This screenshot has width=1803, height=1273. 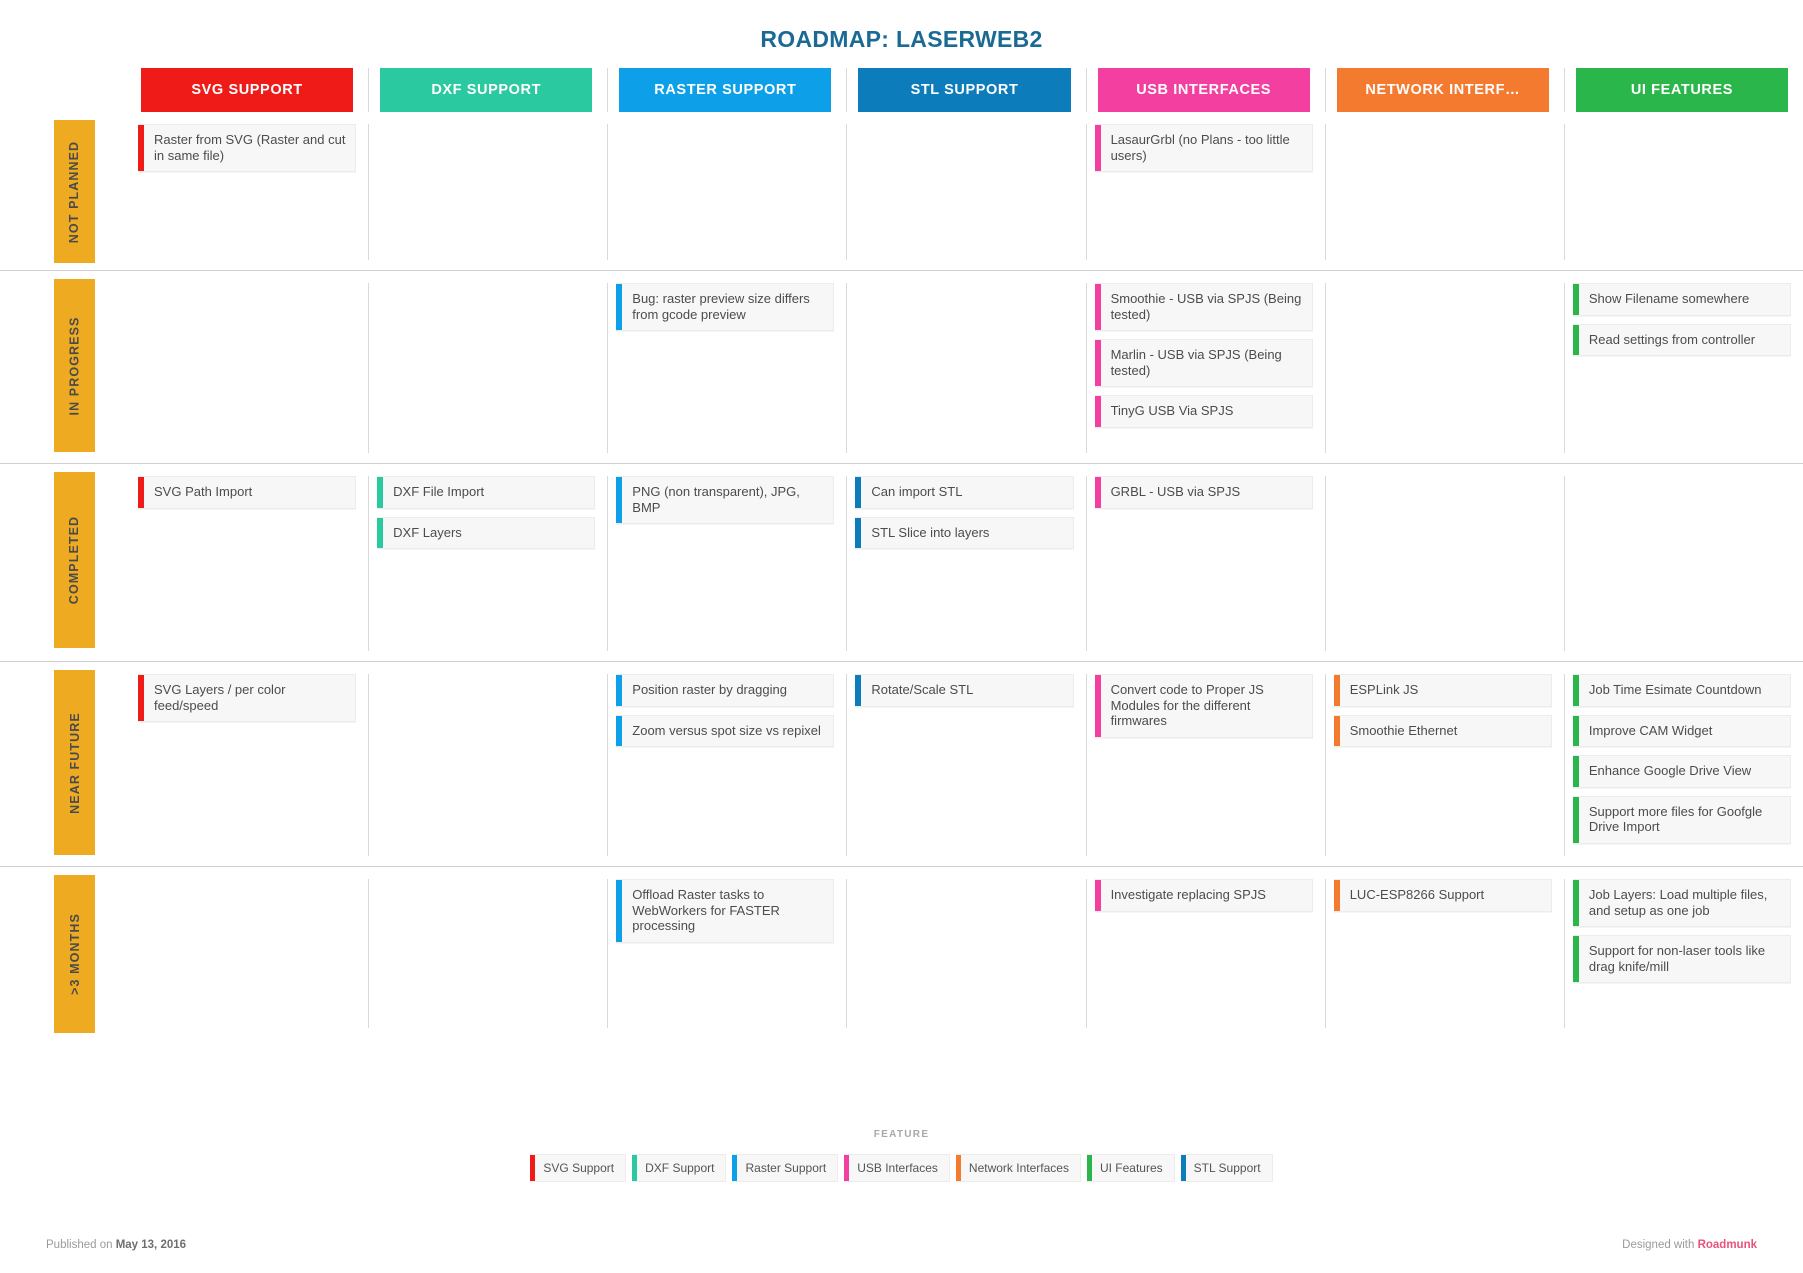 I want to click on legend-label: SVG Support, so click(x=579, y=1168).